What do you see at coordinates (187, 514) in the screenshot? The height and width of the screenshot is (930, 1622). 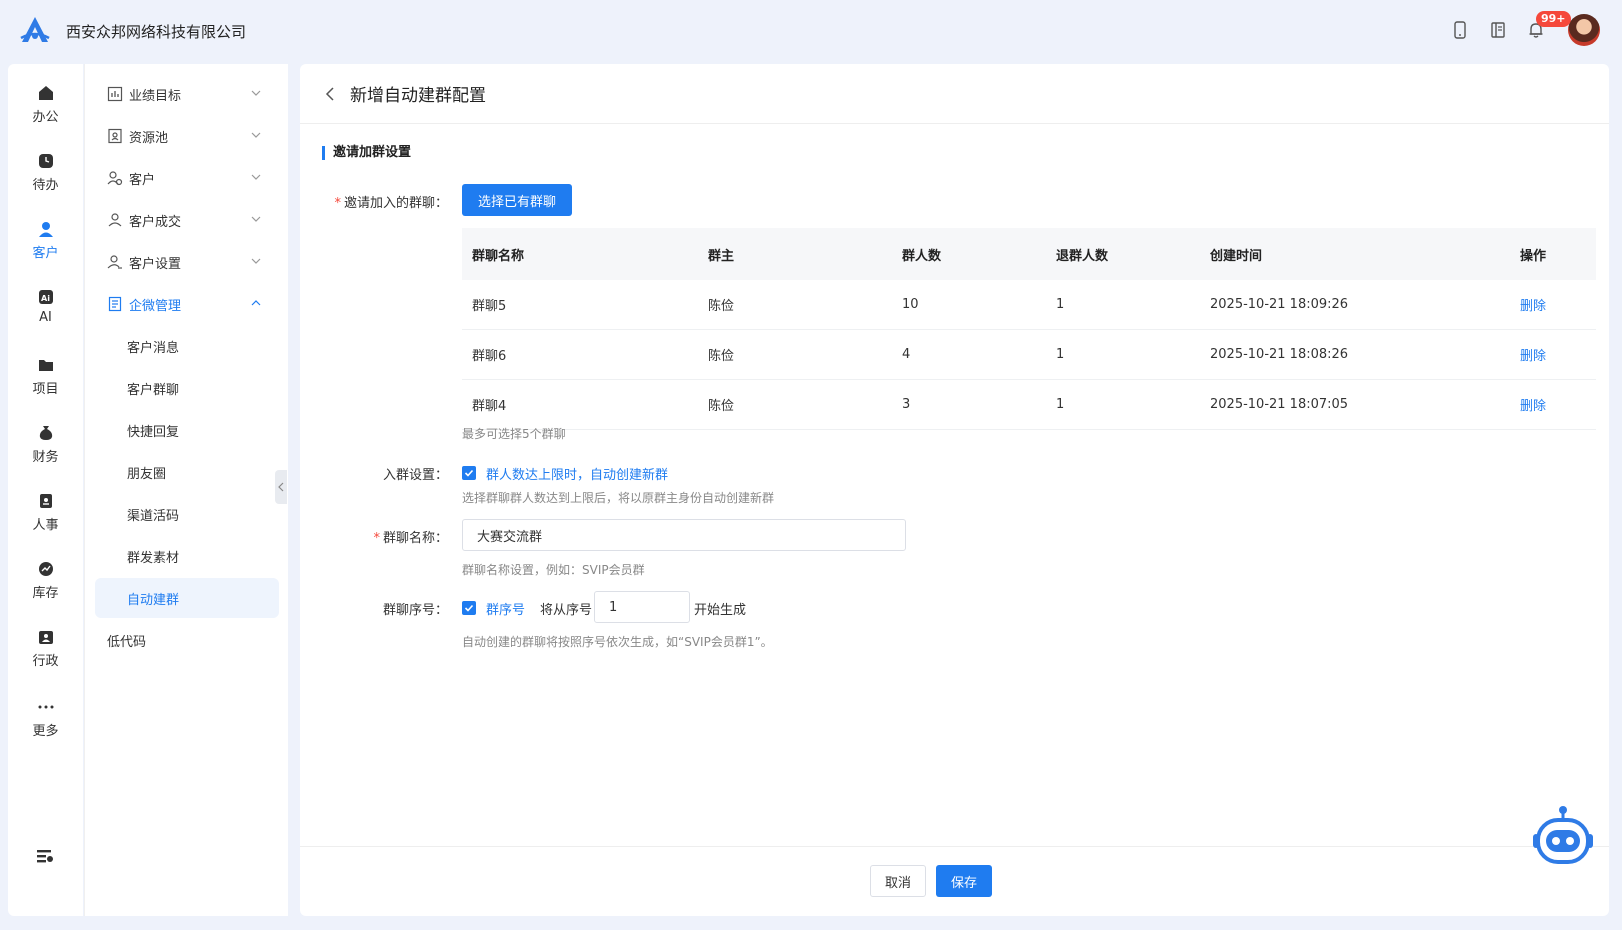 I see `menu-channel-qrcode: 渠道活码` at bounding box center [187, 514].